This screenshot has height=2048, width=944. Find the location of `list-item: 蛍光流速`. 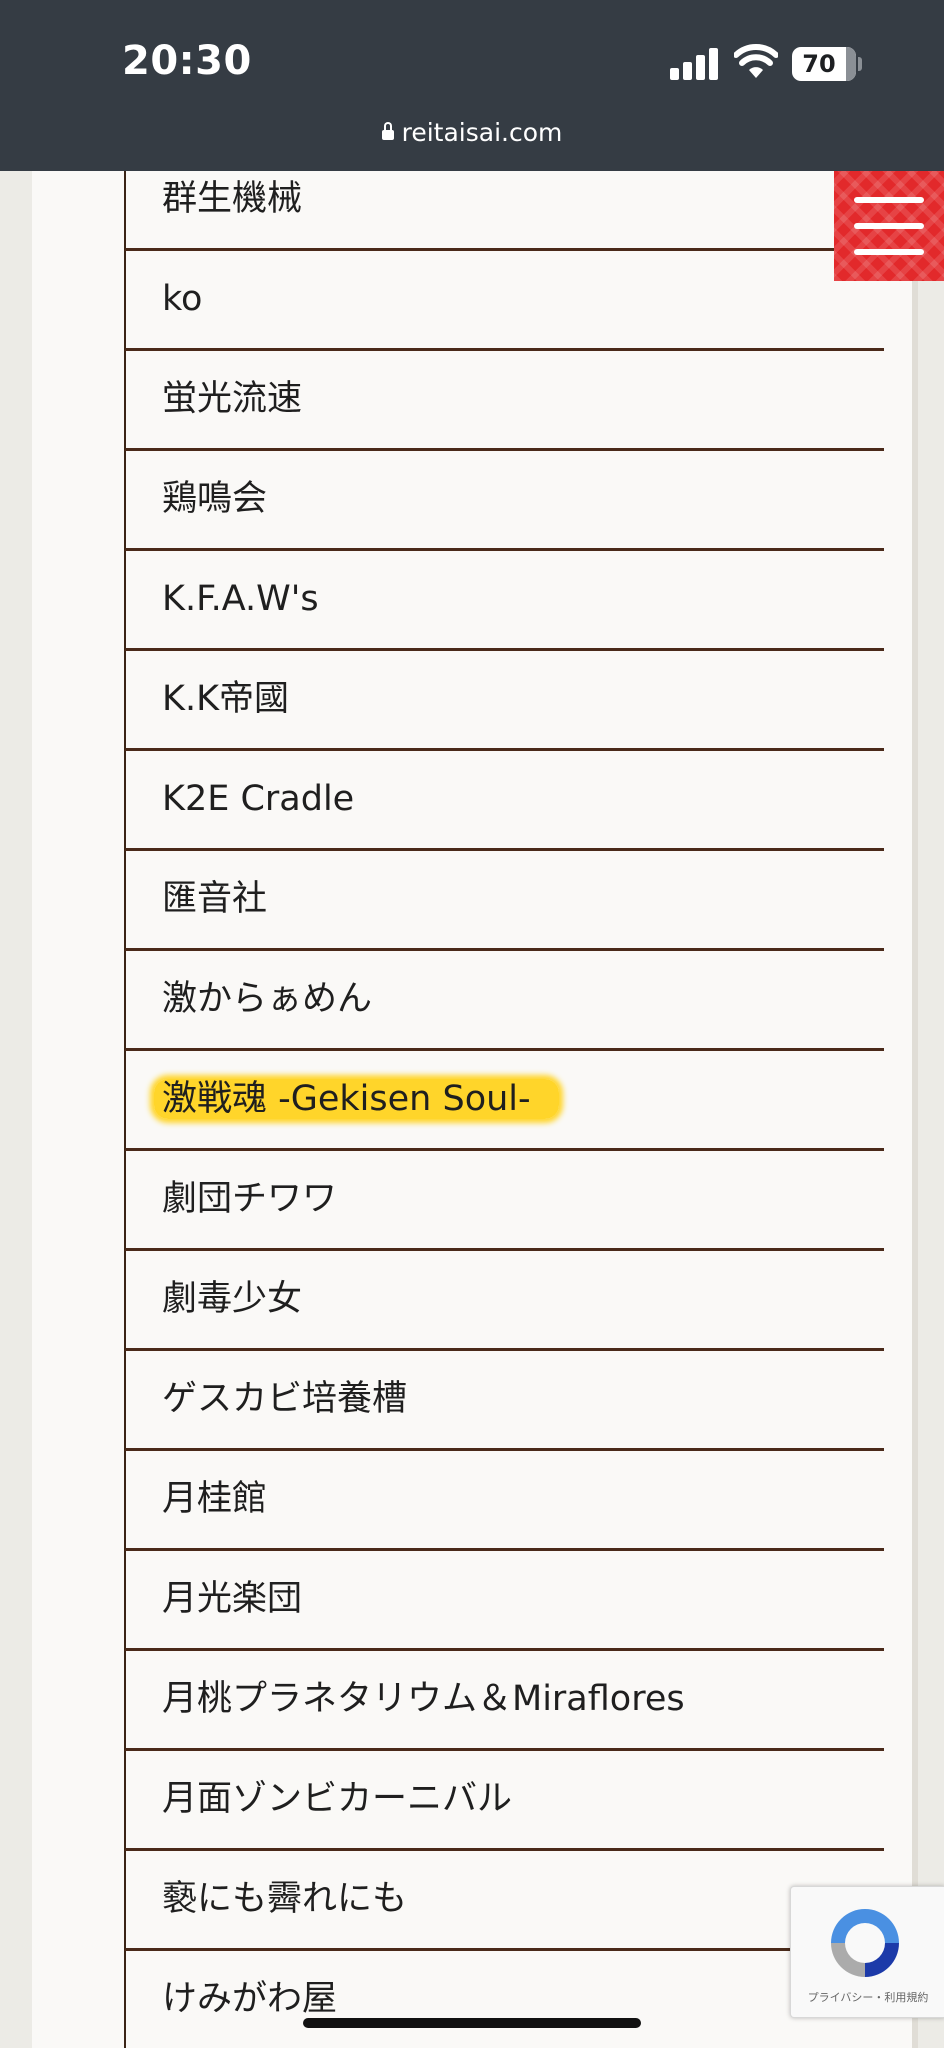

list-item: 蛍光流速 is located at coordinates (504, 401).